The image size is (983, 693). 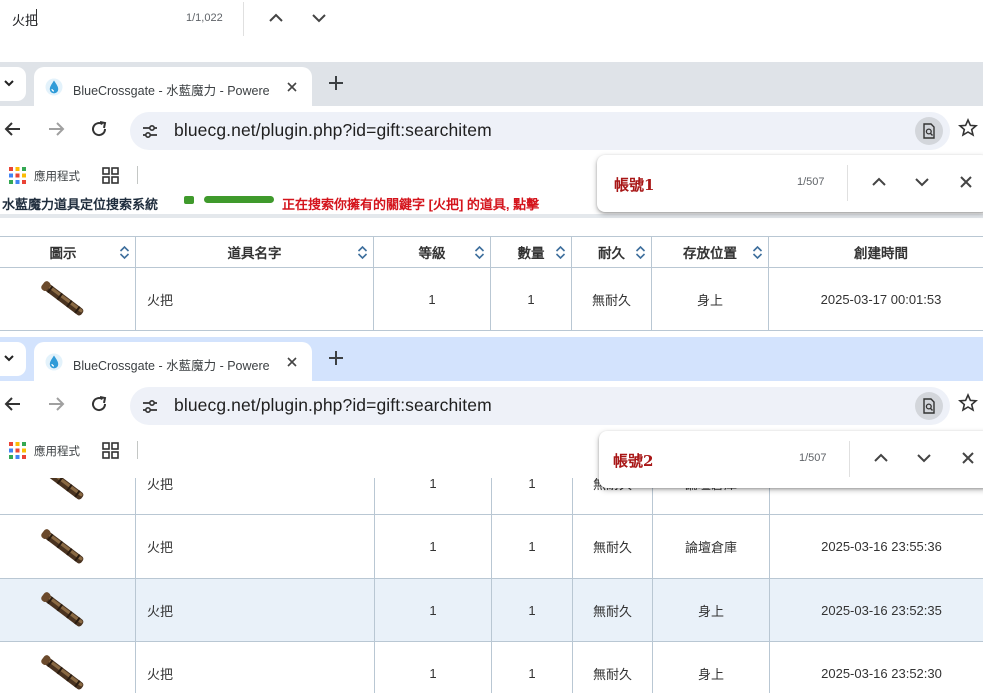 What do you see at coordinates (531, 252) in the screenshot?
I see `column-header: 數量` at bounding box center [531, 252].